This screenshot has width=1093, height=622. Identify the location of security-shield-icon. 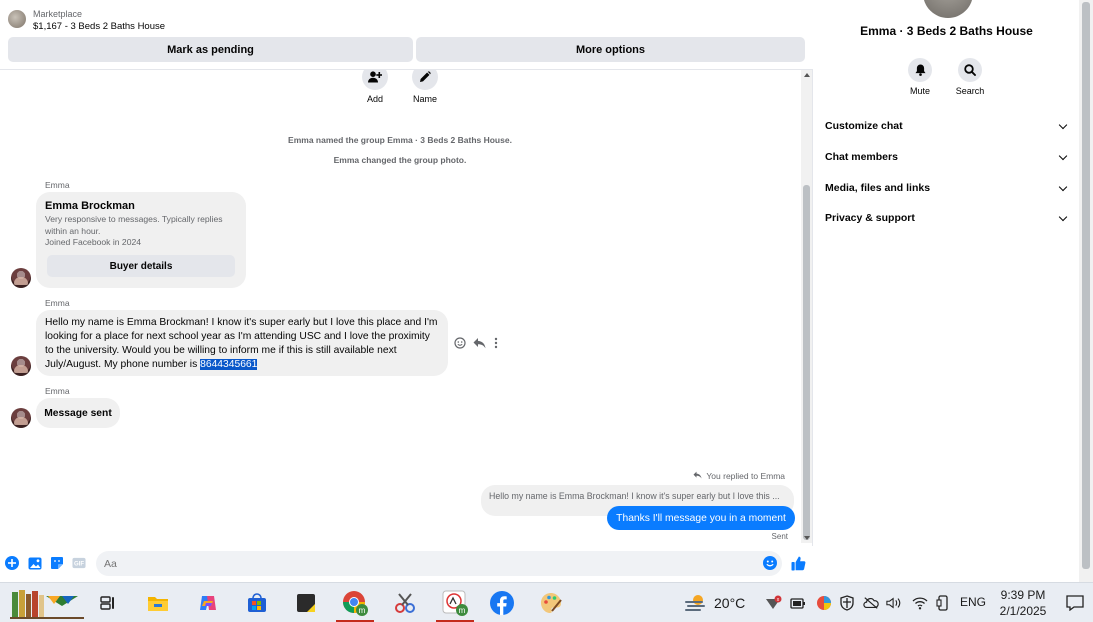
(847, 603).